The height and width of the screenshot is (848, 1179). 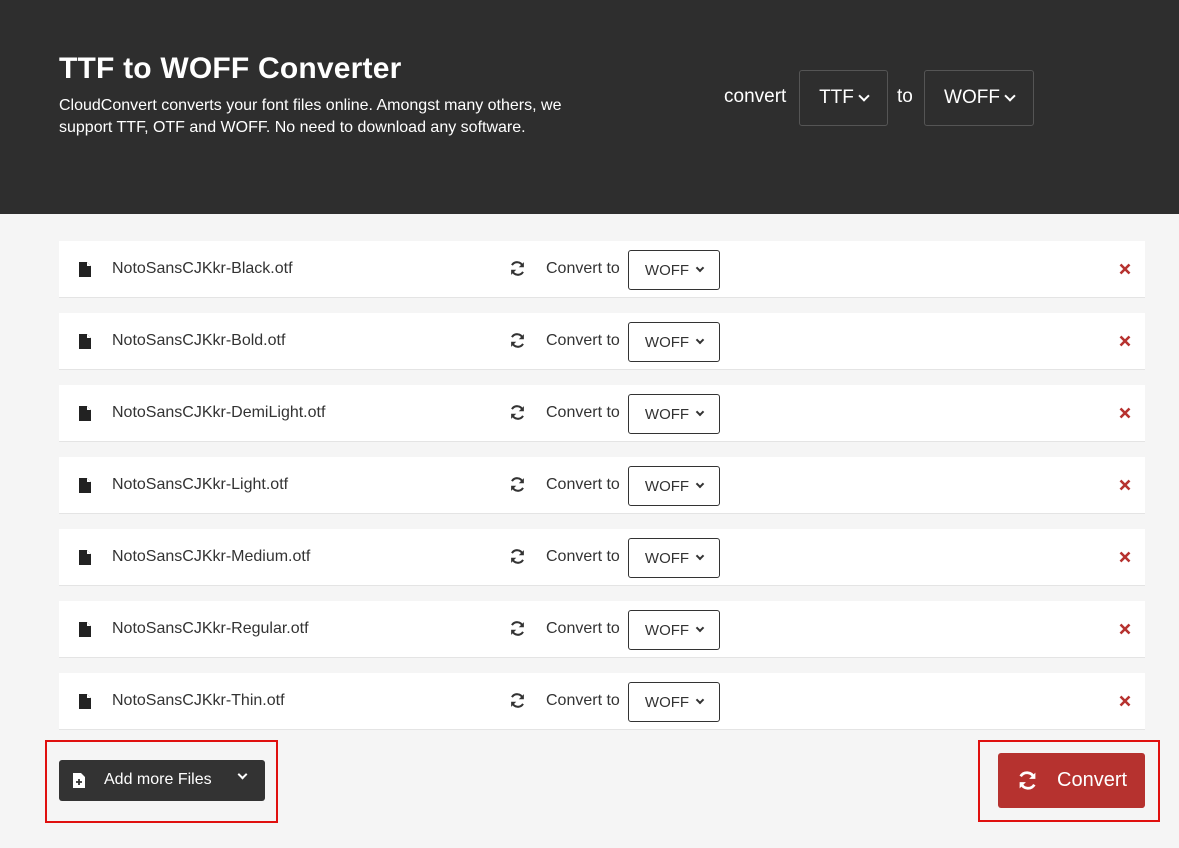 I want to click on file-row: NotoSansCJKkr-Black.otf Convert to WOFF, so click(x=602, y=269).